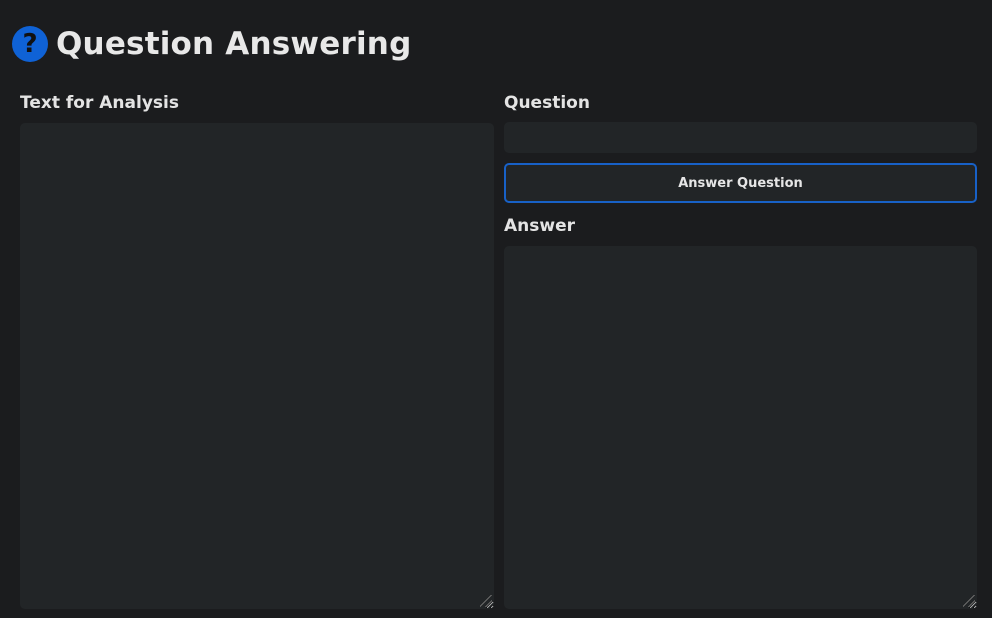  I want to click on question-label: Question, so click(547, 103).